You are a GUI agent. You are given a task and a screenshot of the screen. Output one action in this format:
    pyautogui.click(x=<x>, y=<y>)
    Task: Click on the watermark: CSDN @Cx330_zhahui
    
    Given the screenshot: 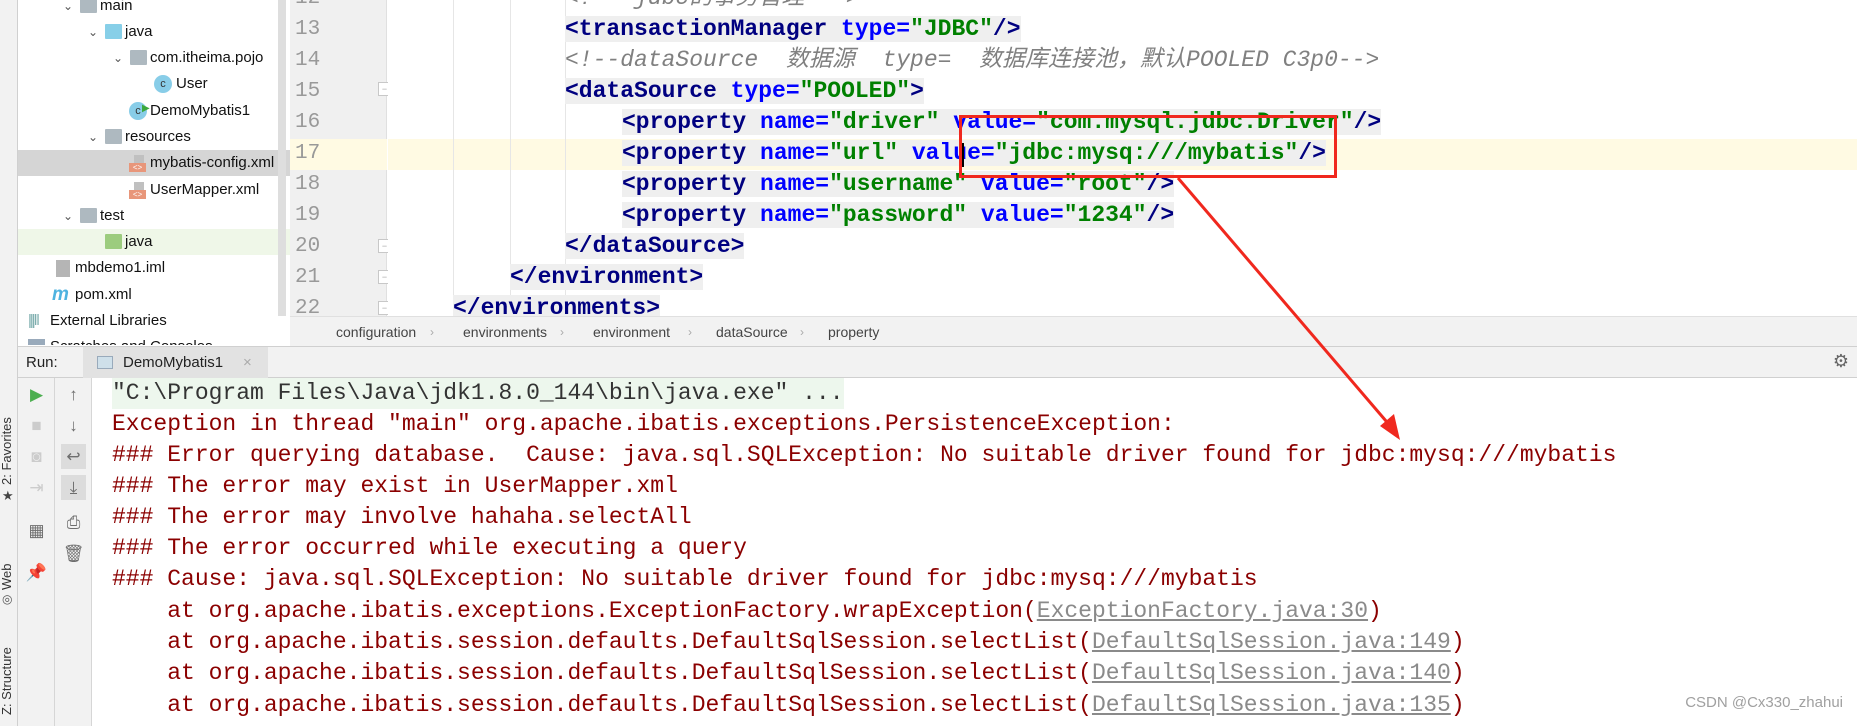 What is the action you would take?
    pyautogui.click(x=1764, y=702)
    